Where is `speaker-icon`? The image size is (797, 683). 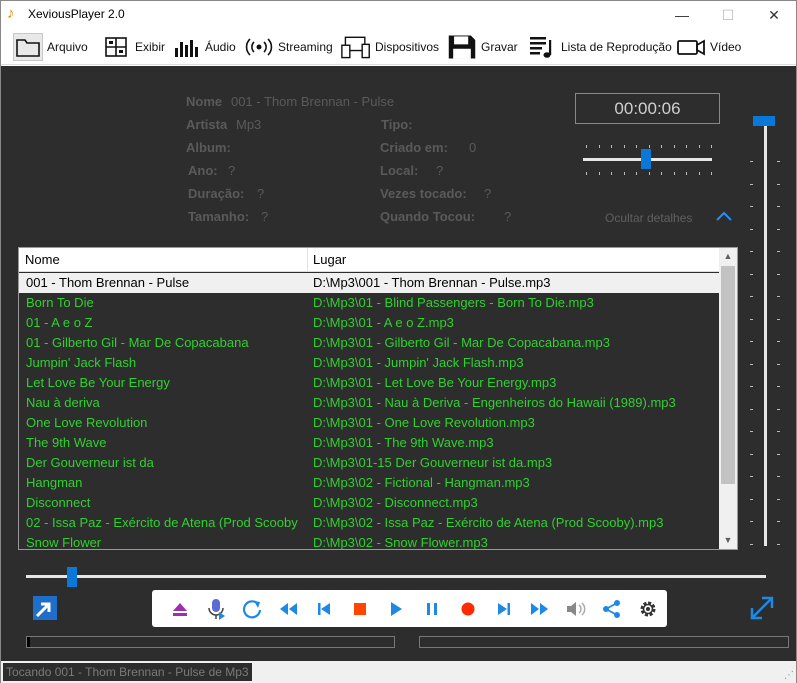
speaker-icon is located at coordinates (576, 609).